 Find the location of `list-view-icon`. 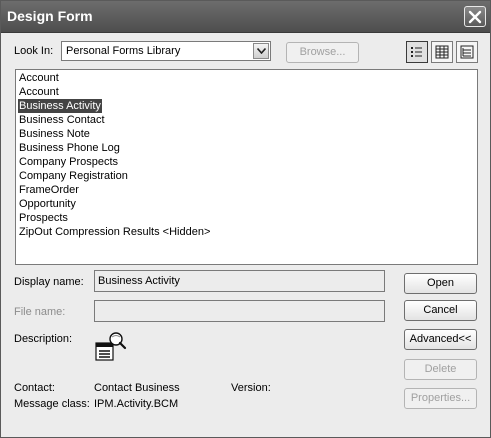

list-view-icon is located at coordinates (442, 52).